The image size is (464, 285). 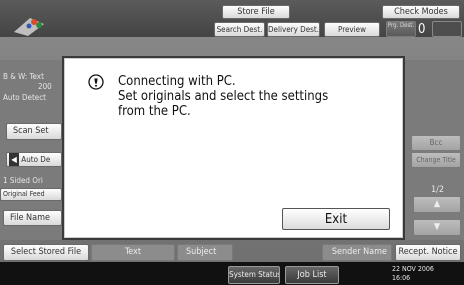 I want to click on time-label: 16:06, so click(x=401, y=278).